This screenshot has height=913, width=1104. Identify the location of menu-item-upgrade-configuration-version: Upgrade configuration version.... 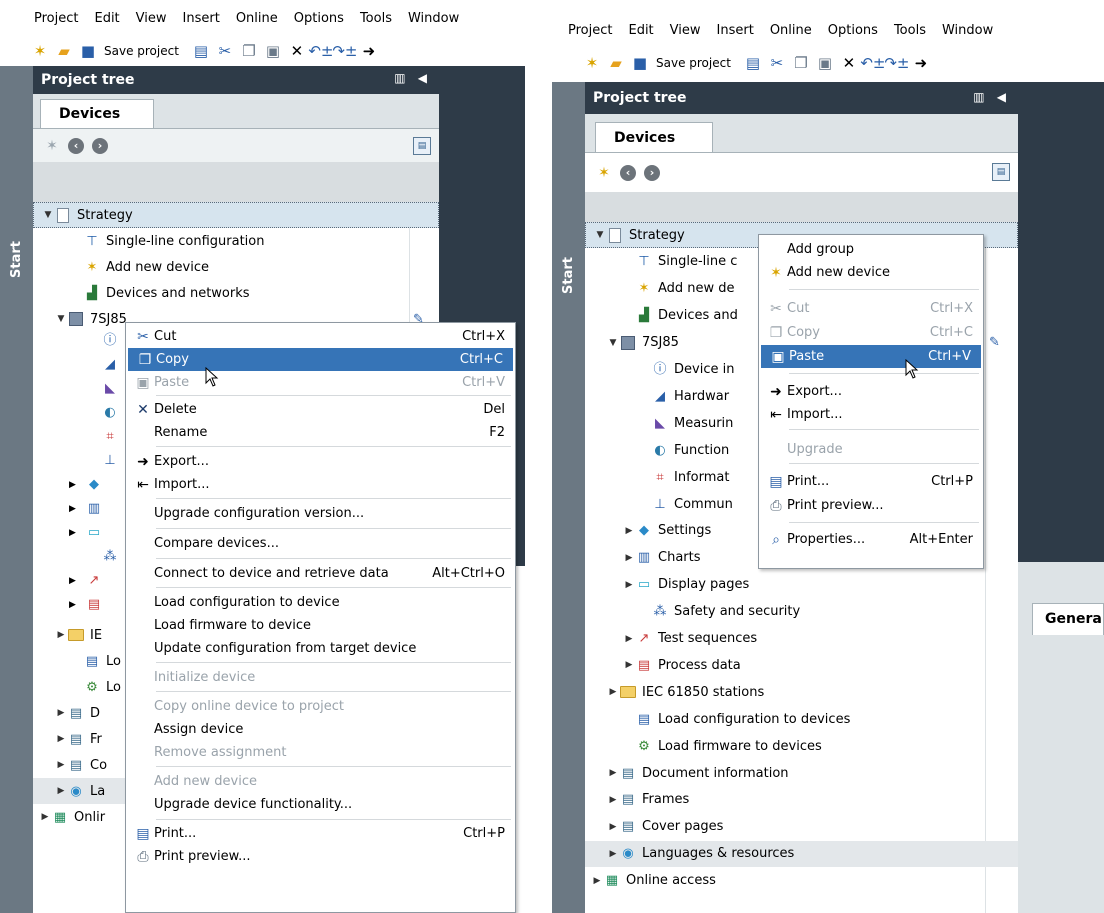
(320, 513).